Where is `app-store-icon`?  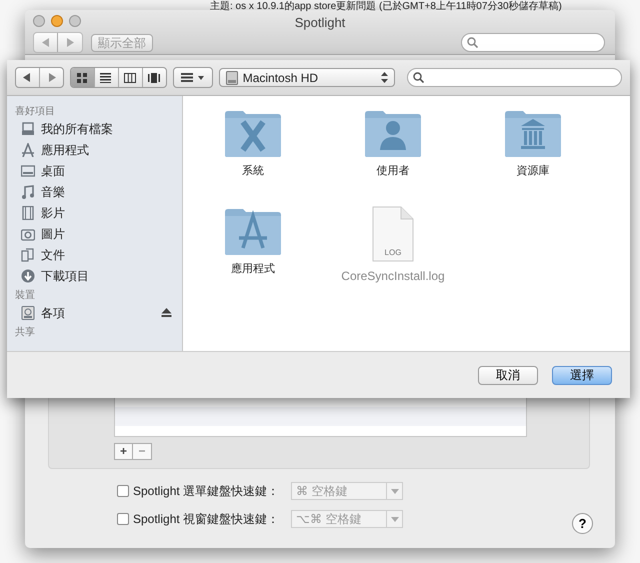 app-store-icon is located at coordinates (28, 149).